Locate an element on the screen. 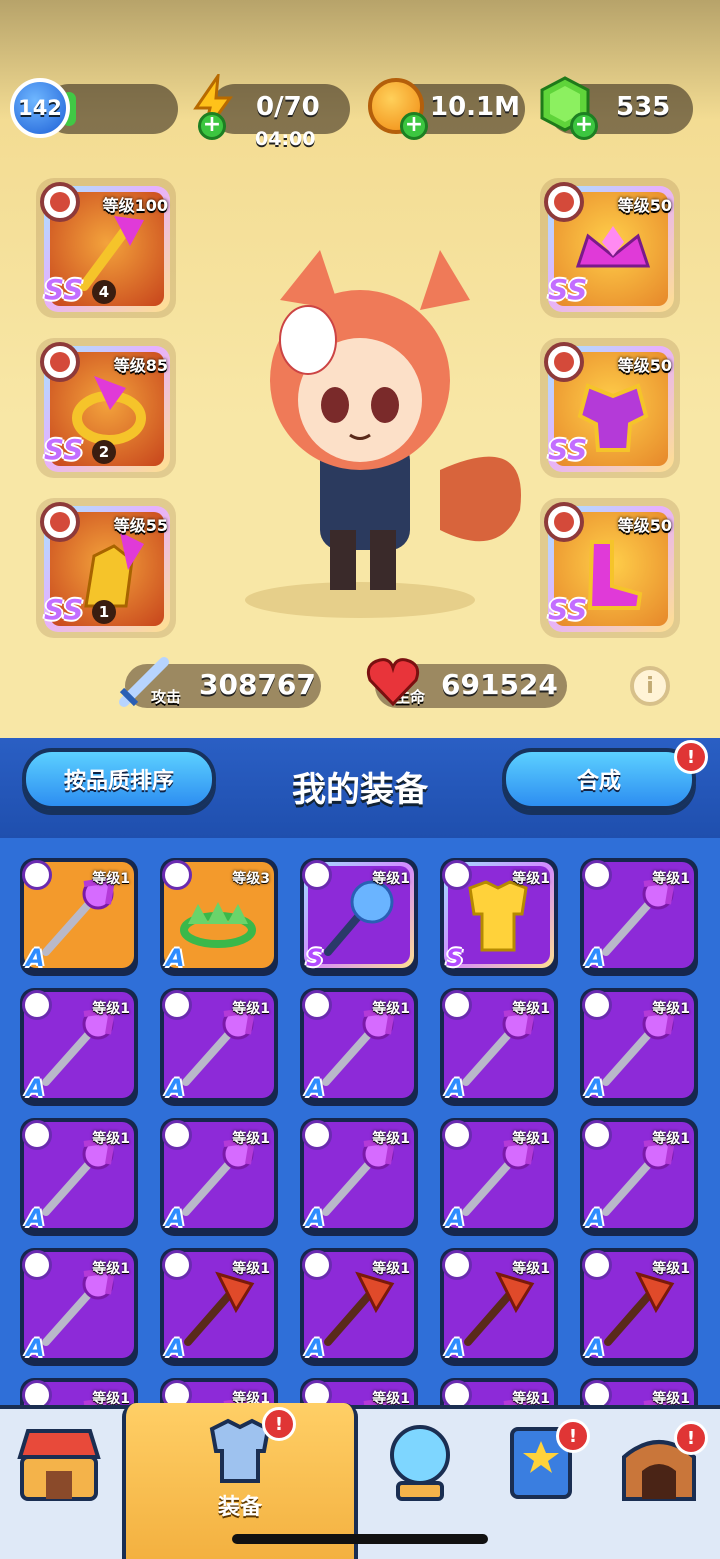 The image size is (720, 1559). star-count: 4 is located at coordinates (104, 292).